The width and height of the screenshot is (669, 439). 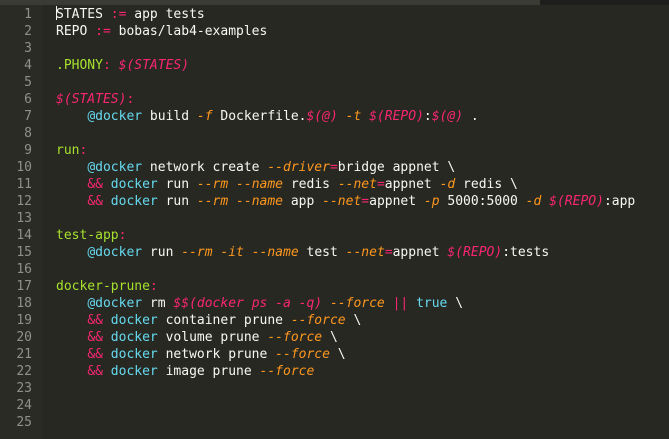 What do you see at coordinates (334, 99) in the screenshot?
I see `code-line: 6 $(STATES):` at bounding box center [334, 99].